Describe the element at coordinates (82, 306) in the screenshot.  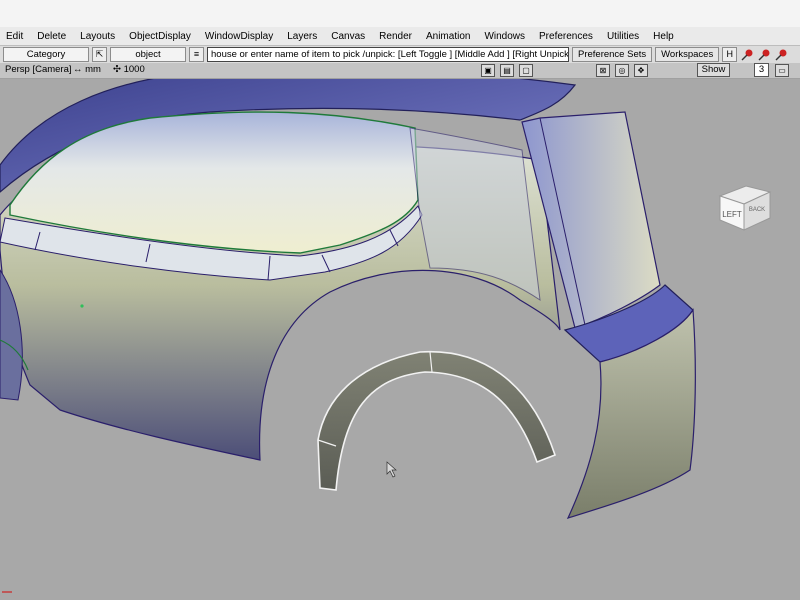
I see `pivot-marker` at that location.